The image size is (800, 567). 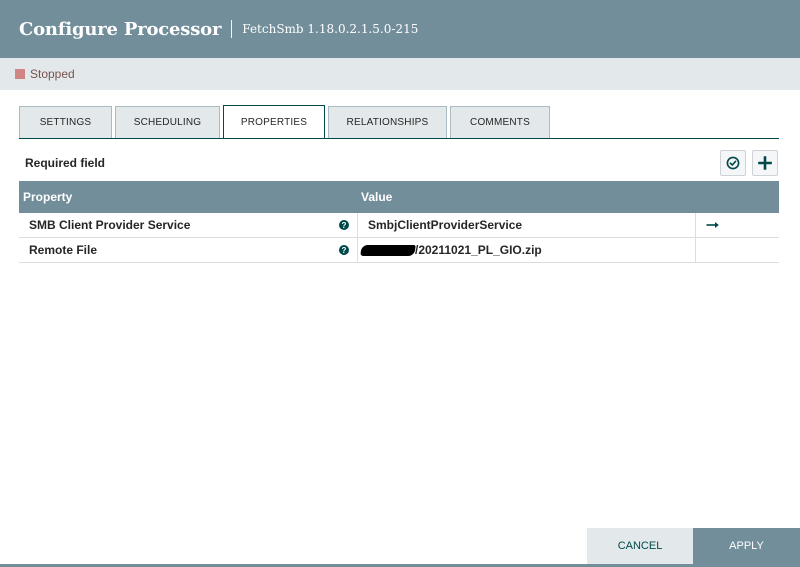 What do you see at coordinates (746, 546) in the screenshot?
I see `apply-button: APPLY` at bounding box center [746, 546].